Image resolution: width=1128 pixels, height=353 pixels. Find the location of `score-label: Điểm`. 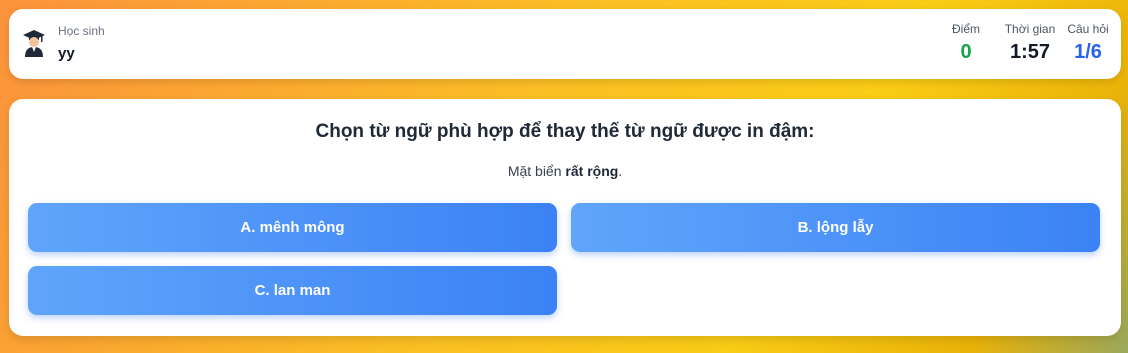

score-label: Điểm is located at coordinates (965, 29).